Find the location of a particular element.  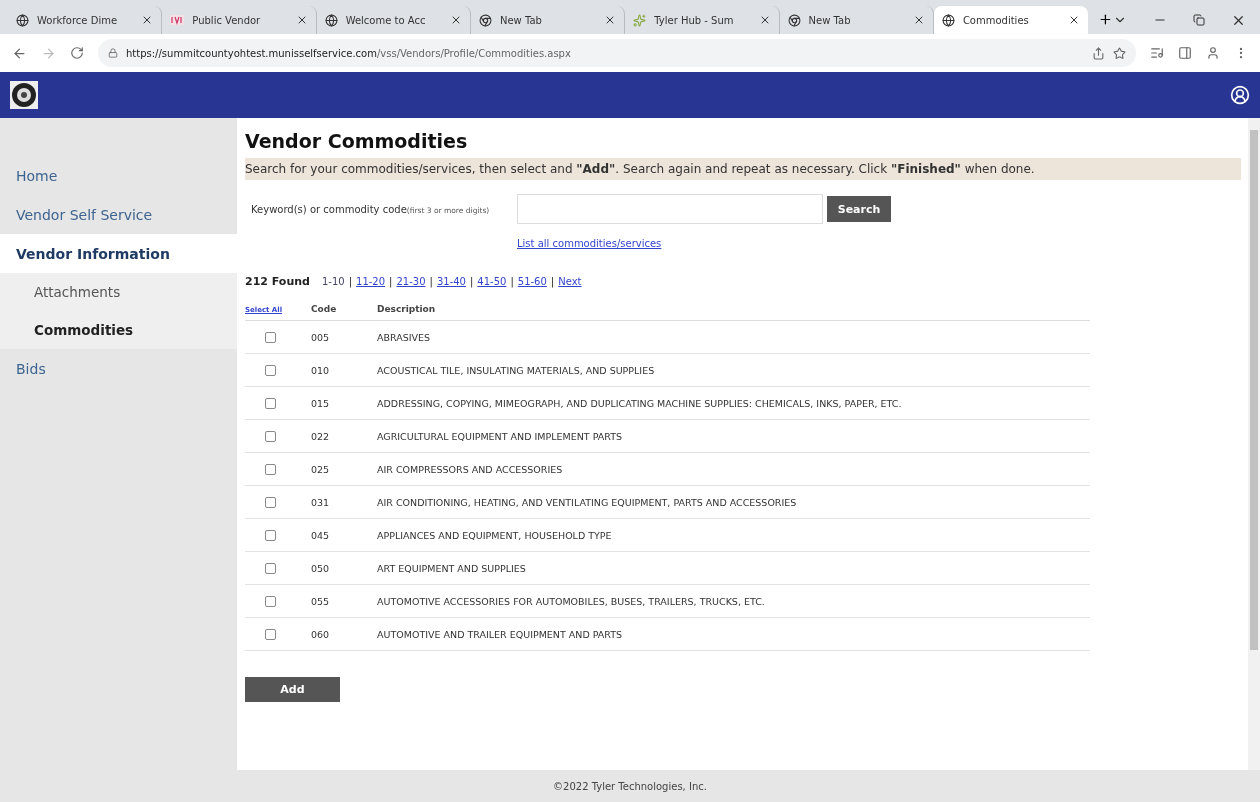

code-cell-text: 010 is located at coordinates (321, 370).